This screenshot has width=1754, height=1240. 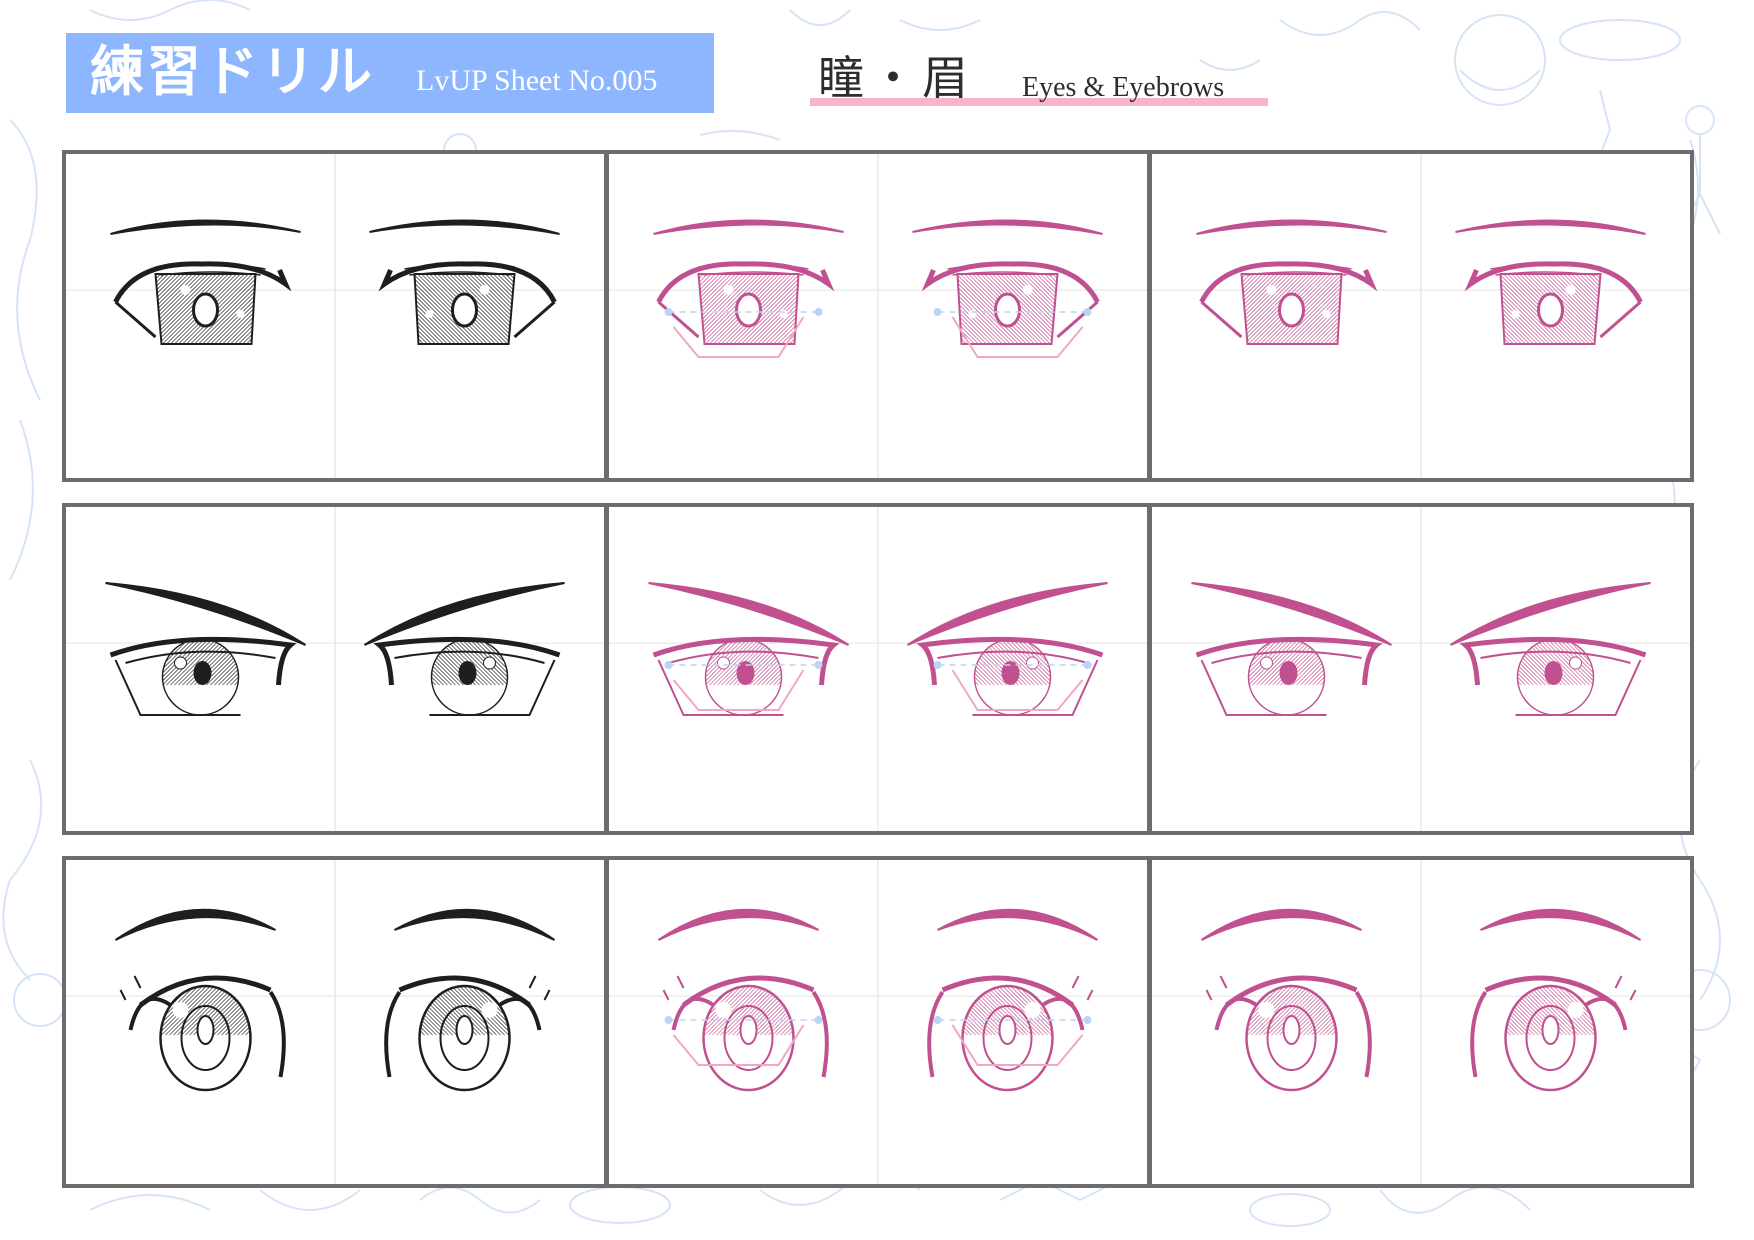 What do you see at coordinates (878, 316) in the screenshot?
I see `row1-pink-guide-panel` at bounding box center [878, 316].